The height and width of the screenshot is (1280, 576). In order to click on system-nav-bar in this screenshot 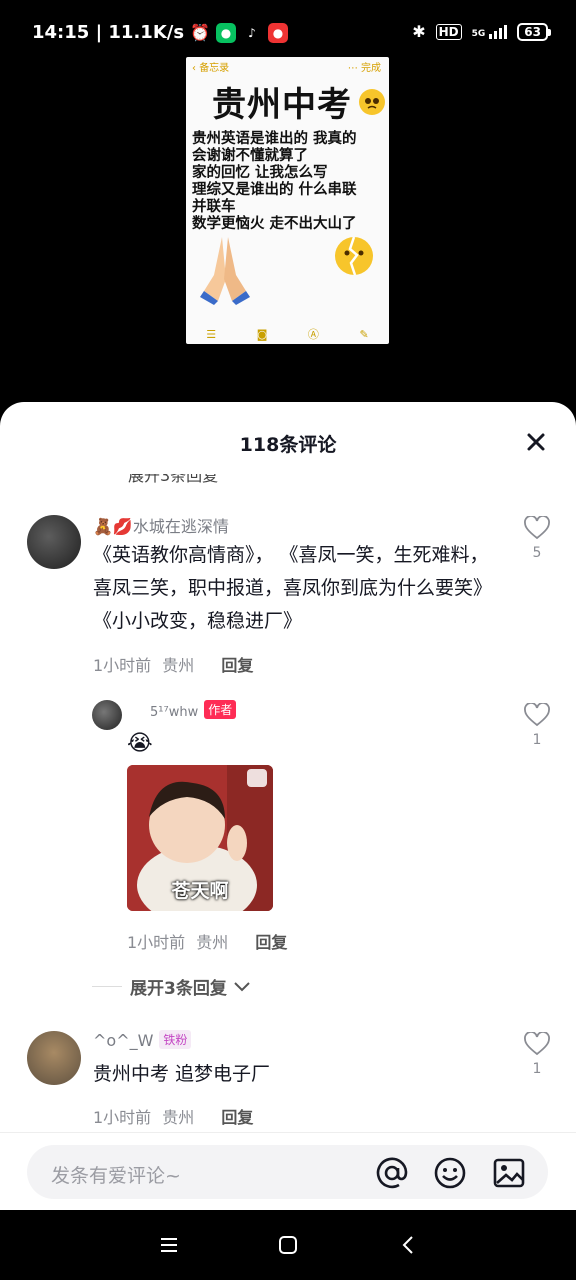, I will do `click(288, 1245)`.